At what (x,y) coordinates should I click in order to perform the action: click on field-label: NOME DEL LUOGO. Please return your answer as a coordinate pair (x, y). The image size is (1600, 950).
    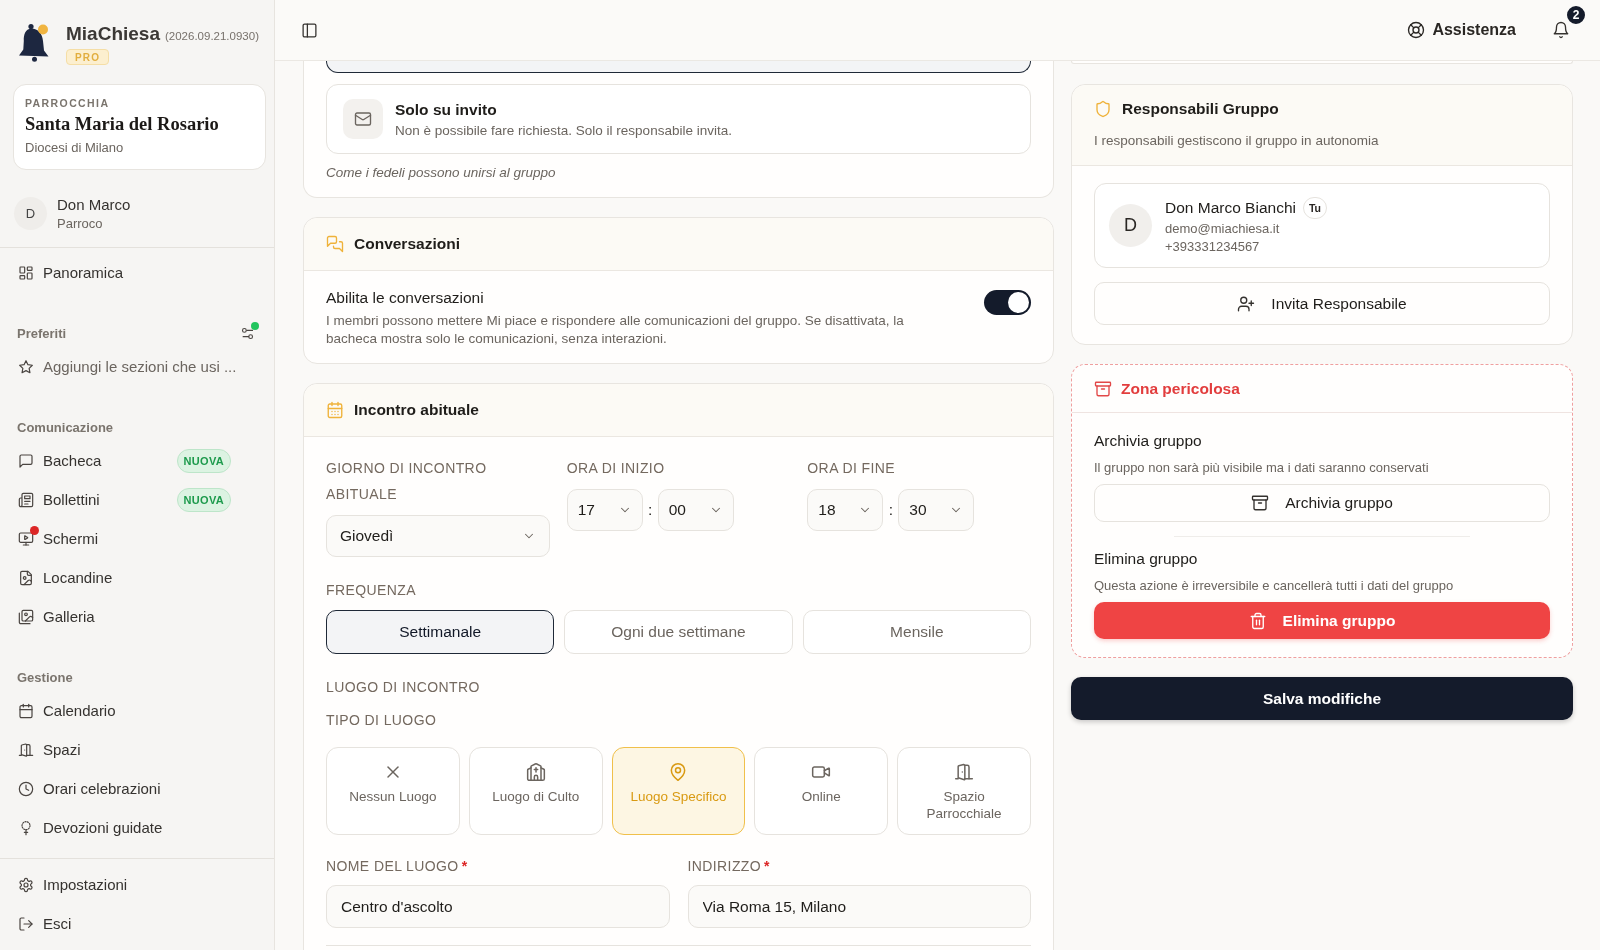
    Looking at the image, I should click on (392, 866).